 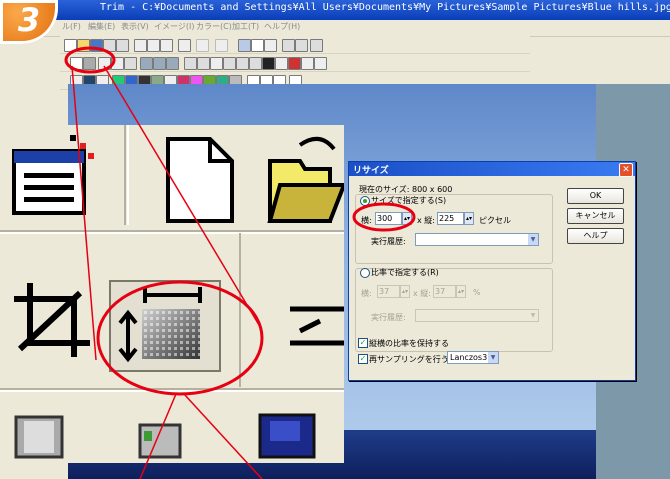 I want to click on annotation-line-left, so click(x=84, y=213).